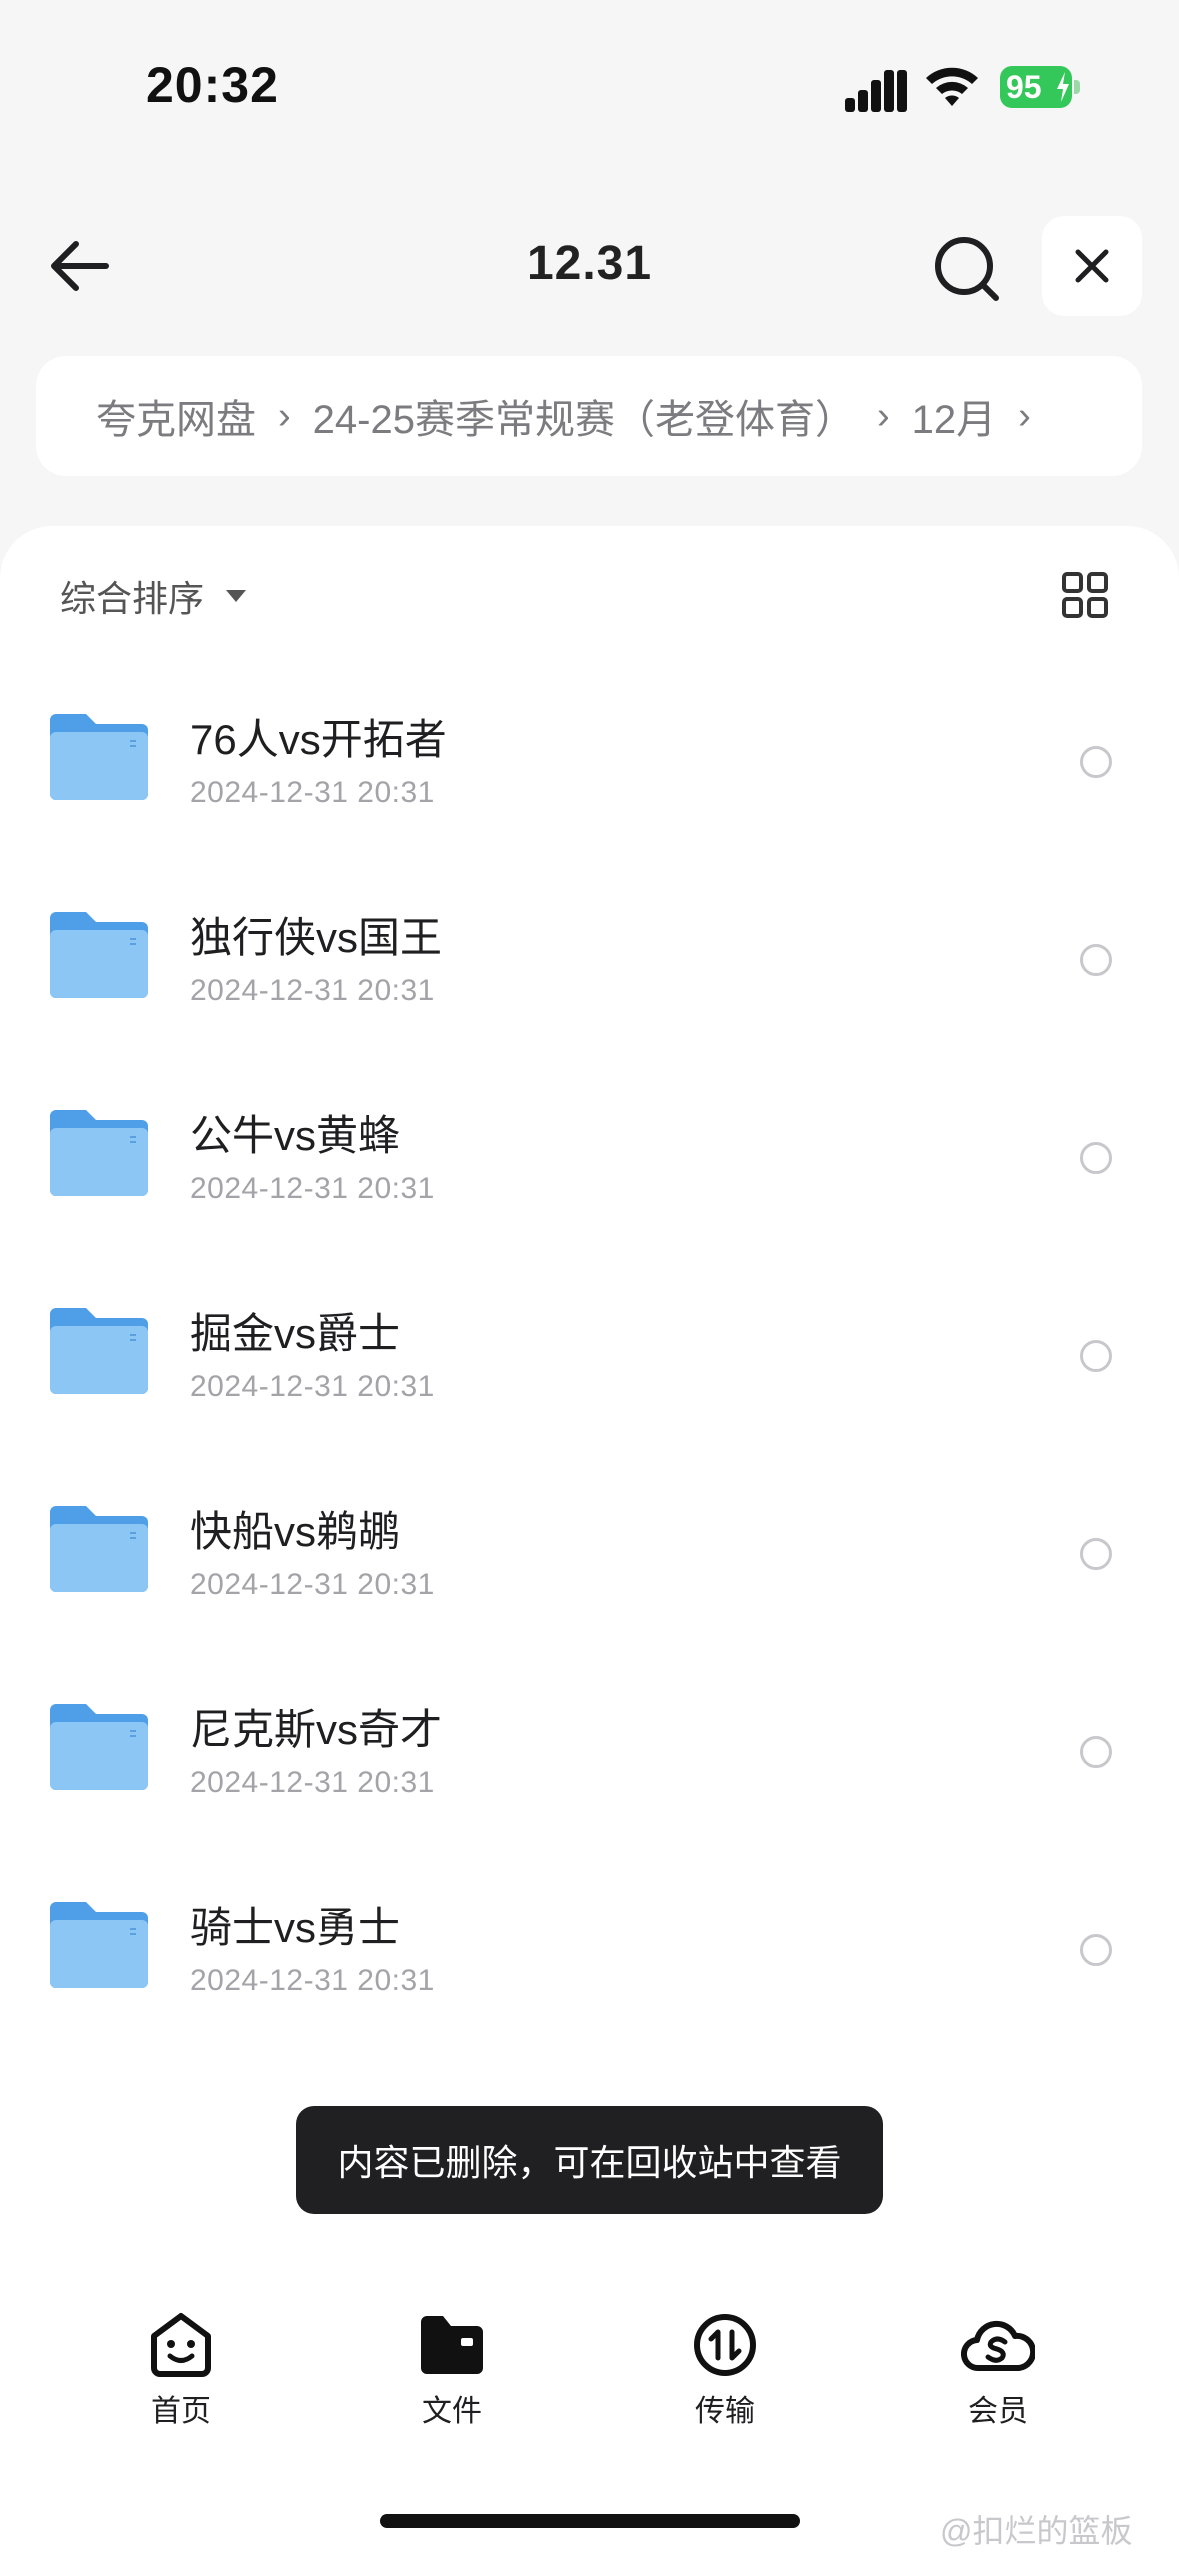 The image size is (1179, 2556). I want to click on tab-vip: 会员, so click(998, 2382).